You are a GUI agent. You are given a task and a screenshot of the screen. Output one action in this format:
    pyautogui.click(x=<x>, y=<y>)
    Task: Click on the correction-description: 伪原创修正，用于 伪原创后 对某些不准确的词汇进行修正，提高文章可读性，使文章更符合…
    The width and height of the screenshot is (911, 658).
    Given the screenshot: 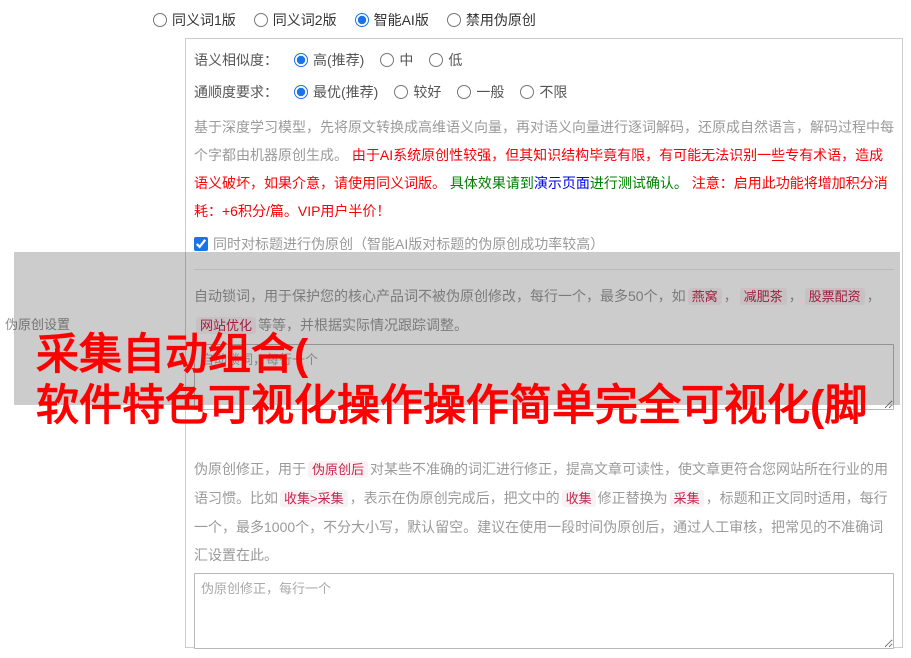 What is the action you would take?
    pyautogui.click(x=544, y=512)
    